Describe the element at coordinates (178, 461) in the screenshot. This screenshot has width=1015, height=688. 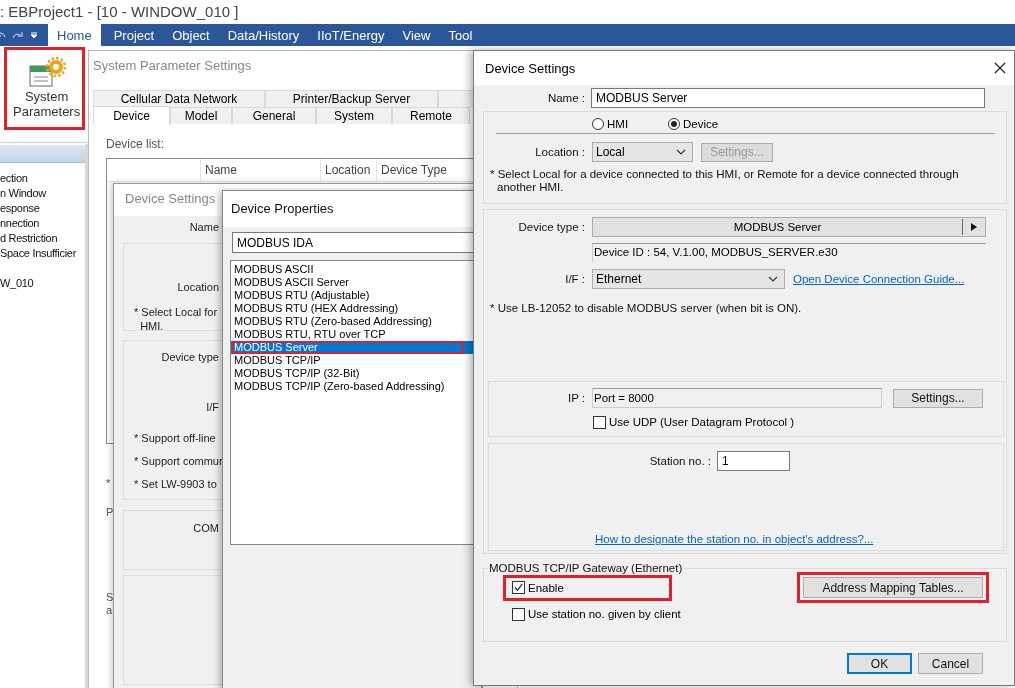
I see `note-text: * Support commur` at that location.